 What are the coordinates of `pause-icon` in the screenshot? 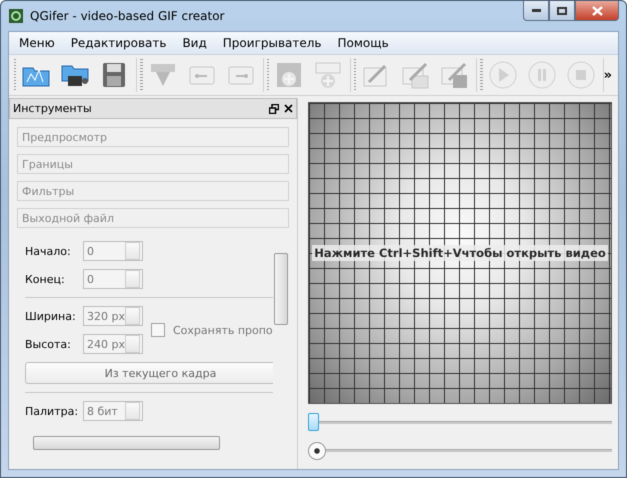 It's located at (541, 75).